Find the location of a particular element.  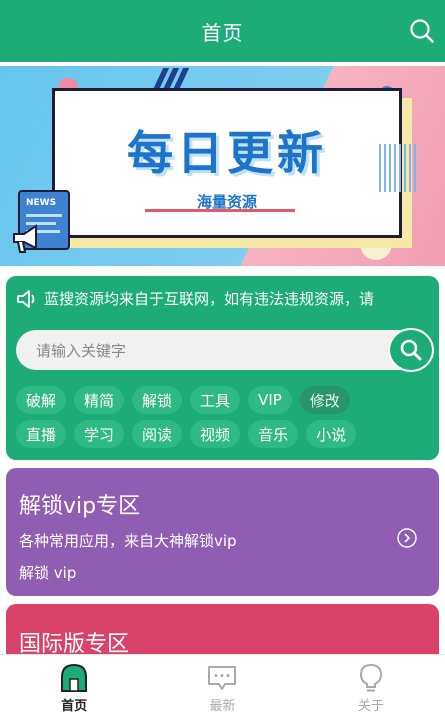

promo-vip-desc: 各种常用应用，来自大神解锁vip is located at coordinates (128, 541).